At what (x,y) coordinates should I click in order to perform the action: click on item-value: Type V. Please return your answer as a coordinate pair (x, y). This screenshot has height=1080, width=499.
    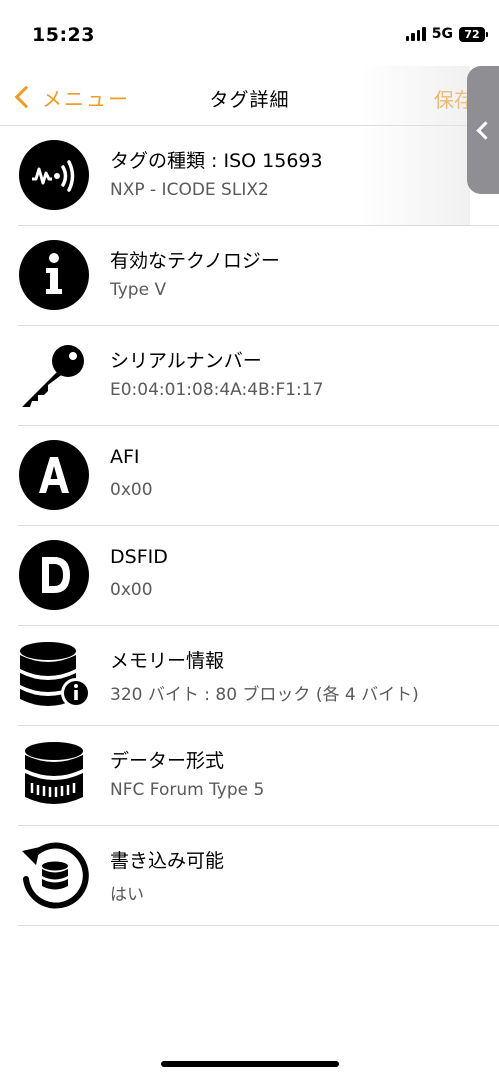
    Looking at the image, I should click on (138, 290).